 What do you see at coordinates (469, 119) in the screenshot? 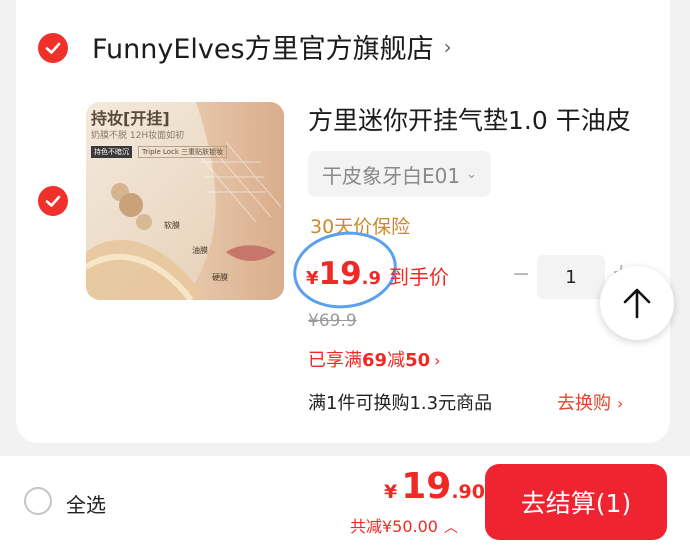
I see `product-title: 方里迷你开挂气垫1.0 干油皮` at bounding box center [469, 119].